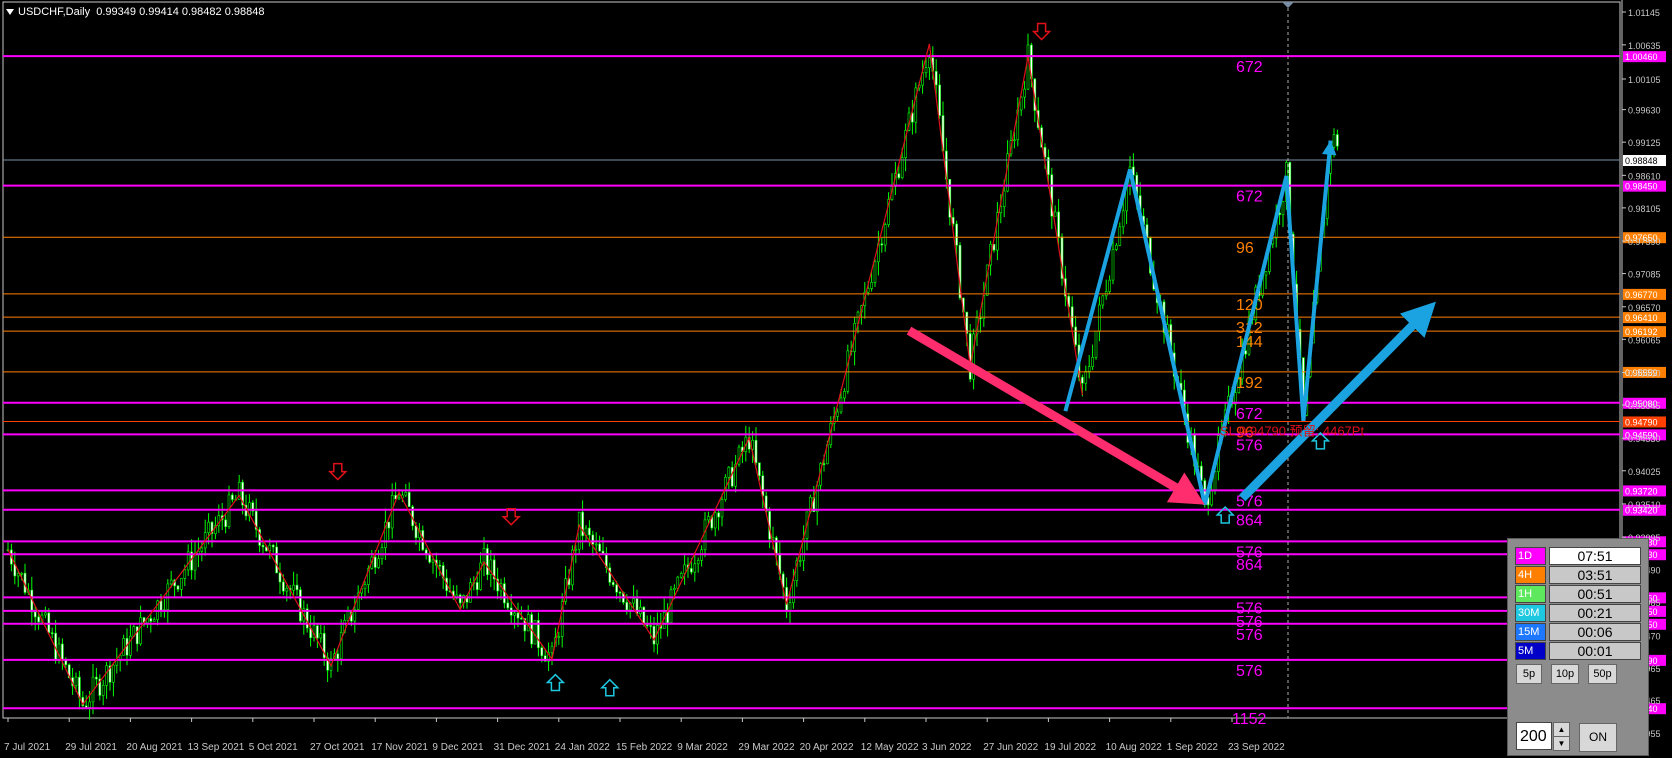  Describe the element at coordinates (1644, 80) in the screenshot. I see `y-tick-label: 1.00105` at that location.